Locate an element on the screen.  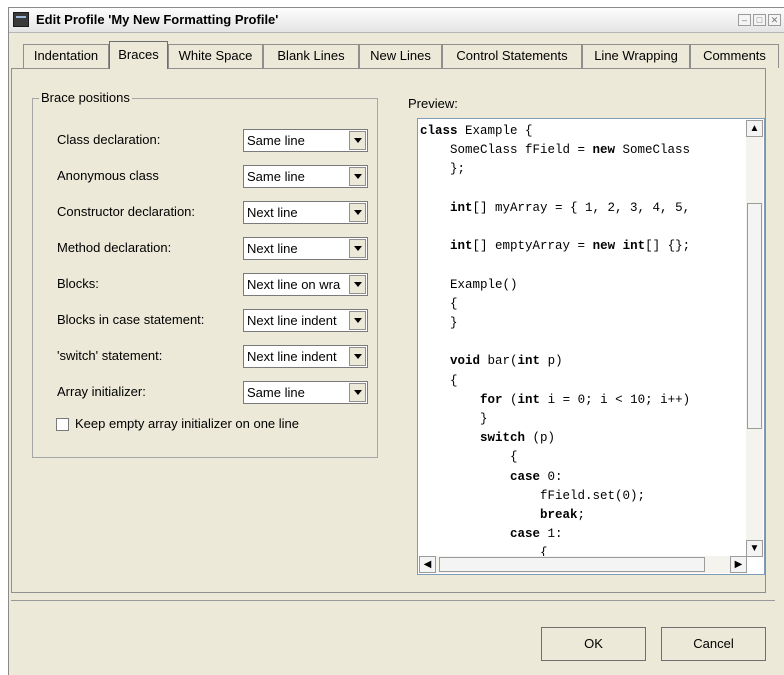
keep-empty-array-label: Keep empty array initializer on one line is located at coordinates (187, 423).